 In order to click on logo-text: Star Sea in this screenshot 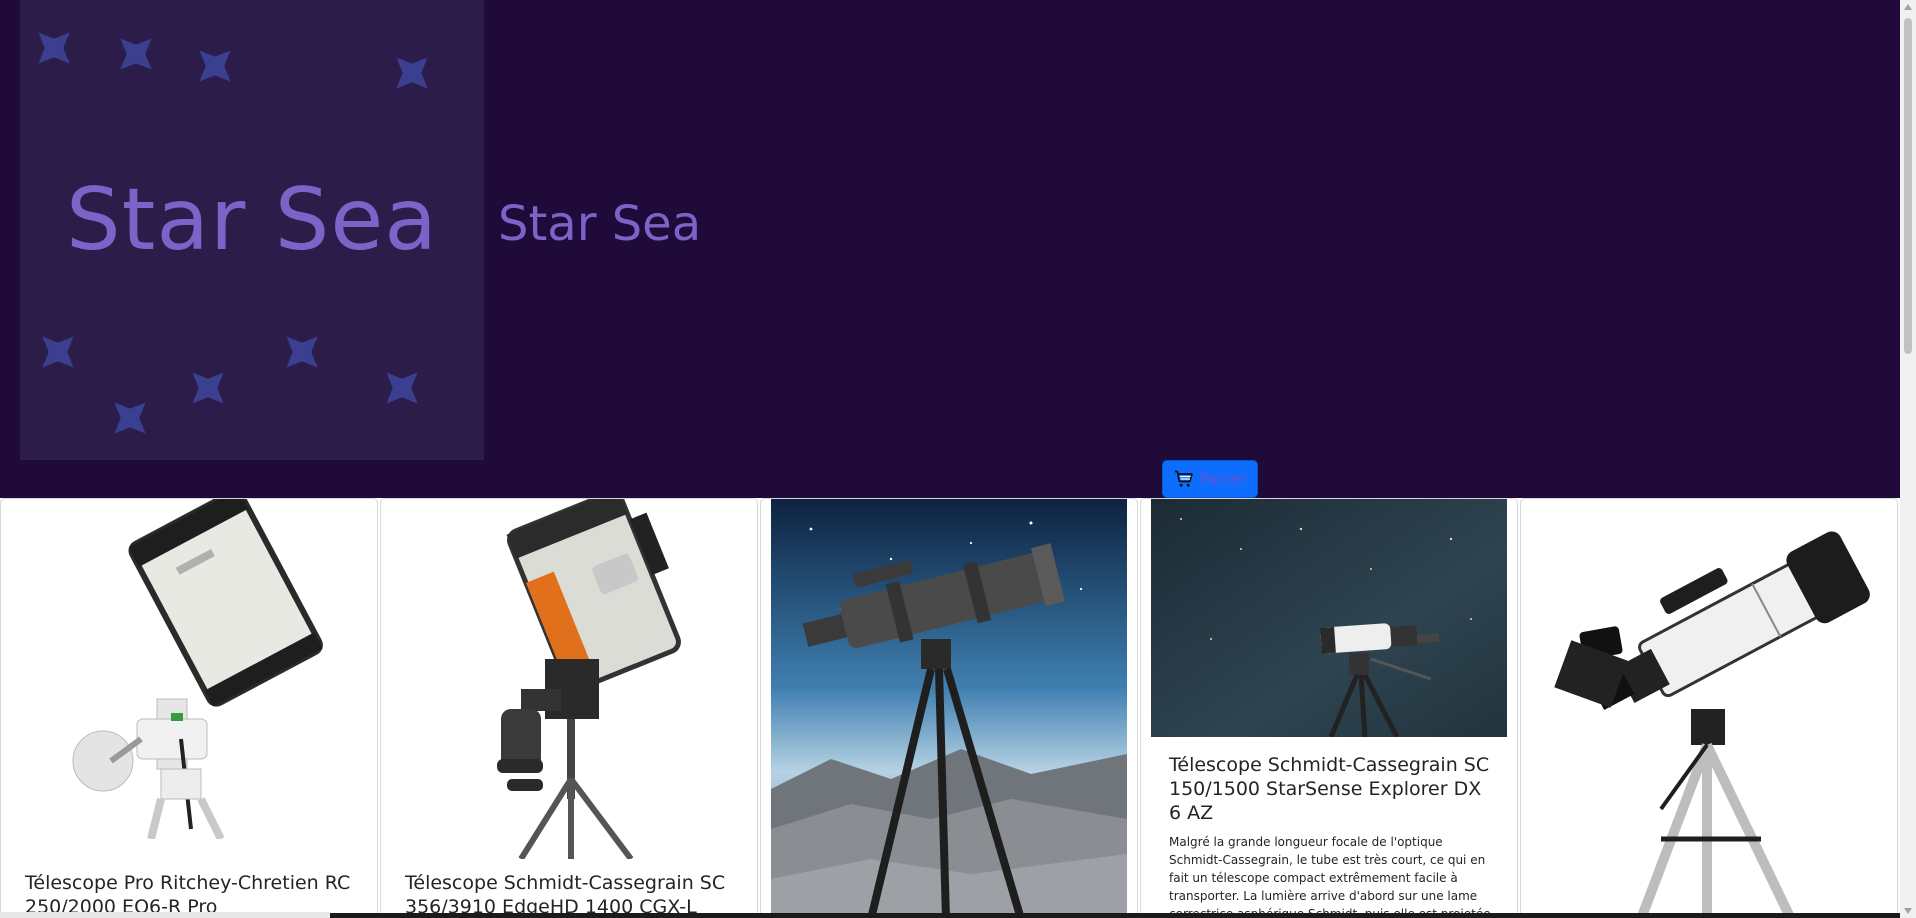, I will do `click(252, 220)`.